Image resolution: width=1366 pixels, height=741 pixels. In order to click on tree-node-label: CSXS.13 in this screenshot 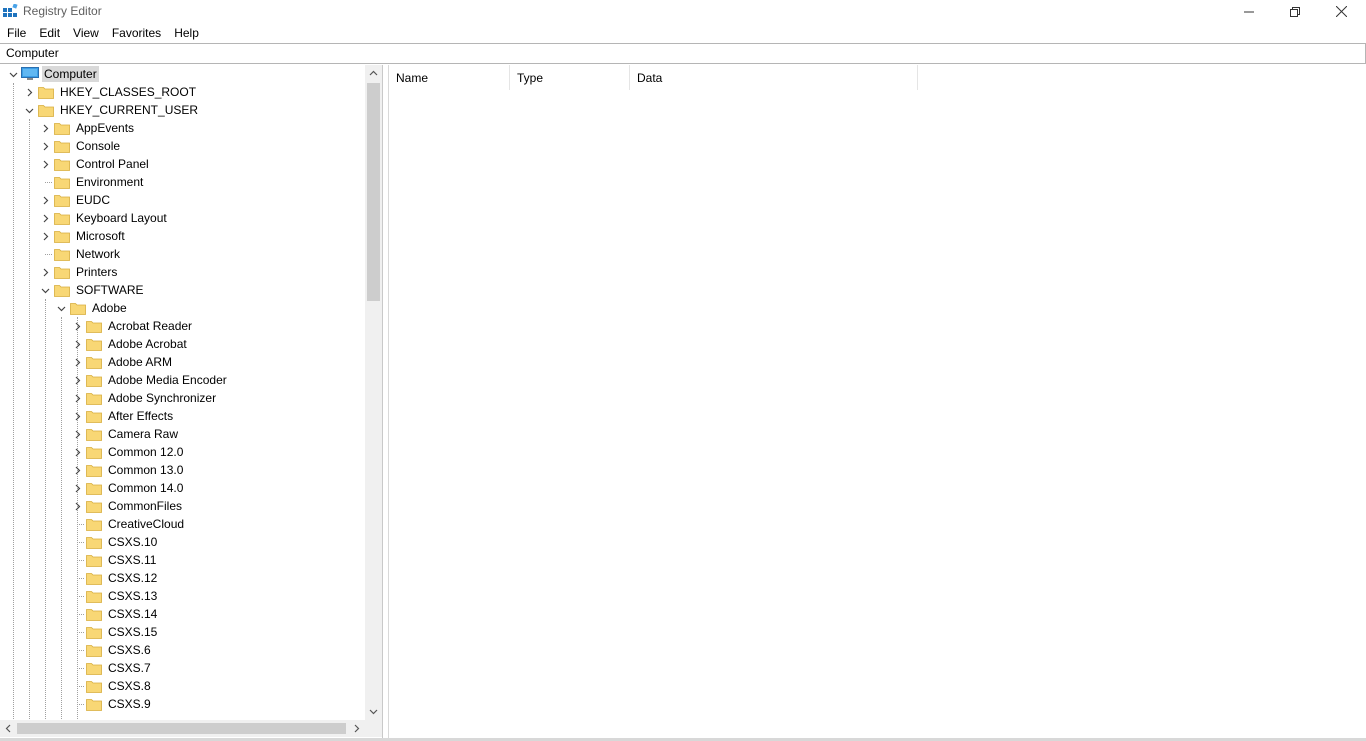, I will do `click(133, 596)`.